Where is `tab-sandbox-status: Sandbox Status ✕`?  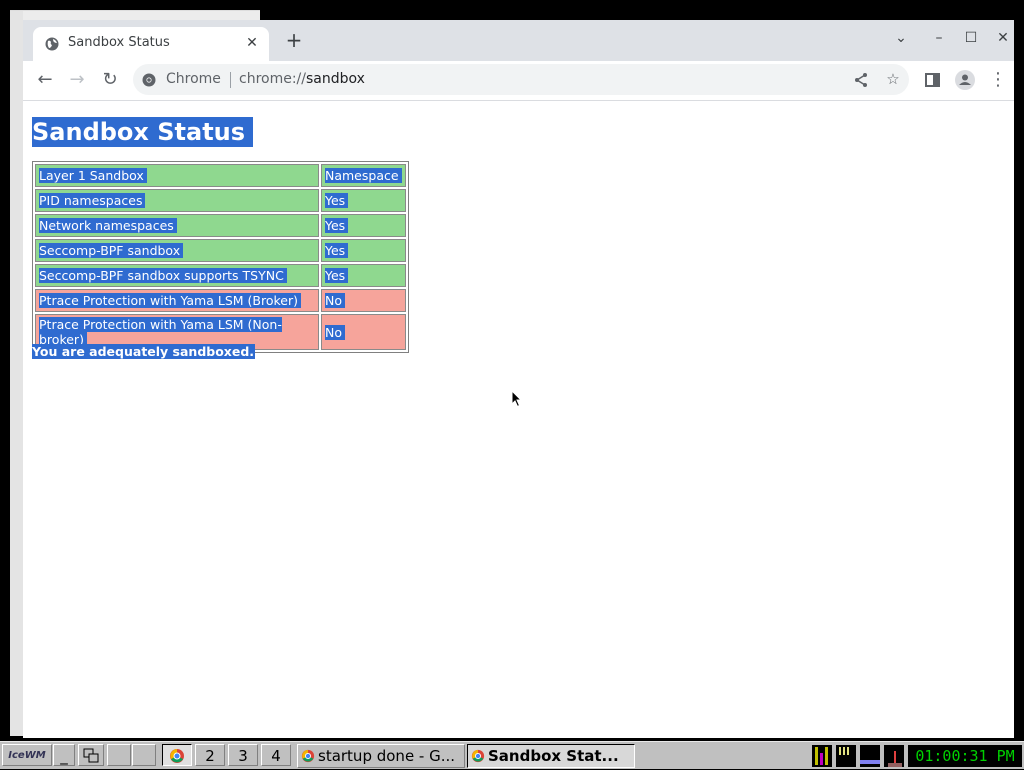
tab-sandbox-status: Sandbox Status ✕ is located at coordinates (151, 44).